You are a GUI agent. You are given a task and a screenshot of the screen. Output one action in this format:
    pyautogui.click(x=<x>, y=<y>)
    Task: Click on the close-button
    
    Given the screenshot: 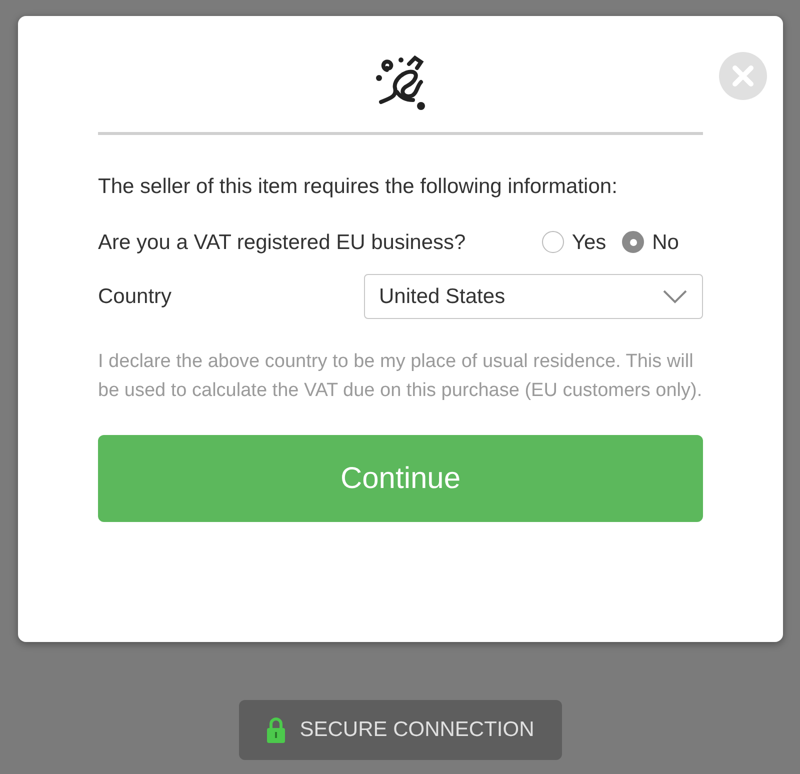 What is the action you would take?
    pyautogui.click(x=743, y=76)
    